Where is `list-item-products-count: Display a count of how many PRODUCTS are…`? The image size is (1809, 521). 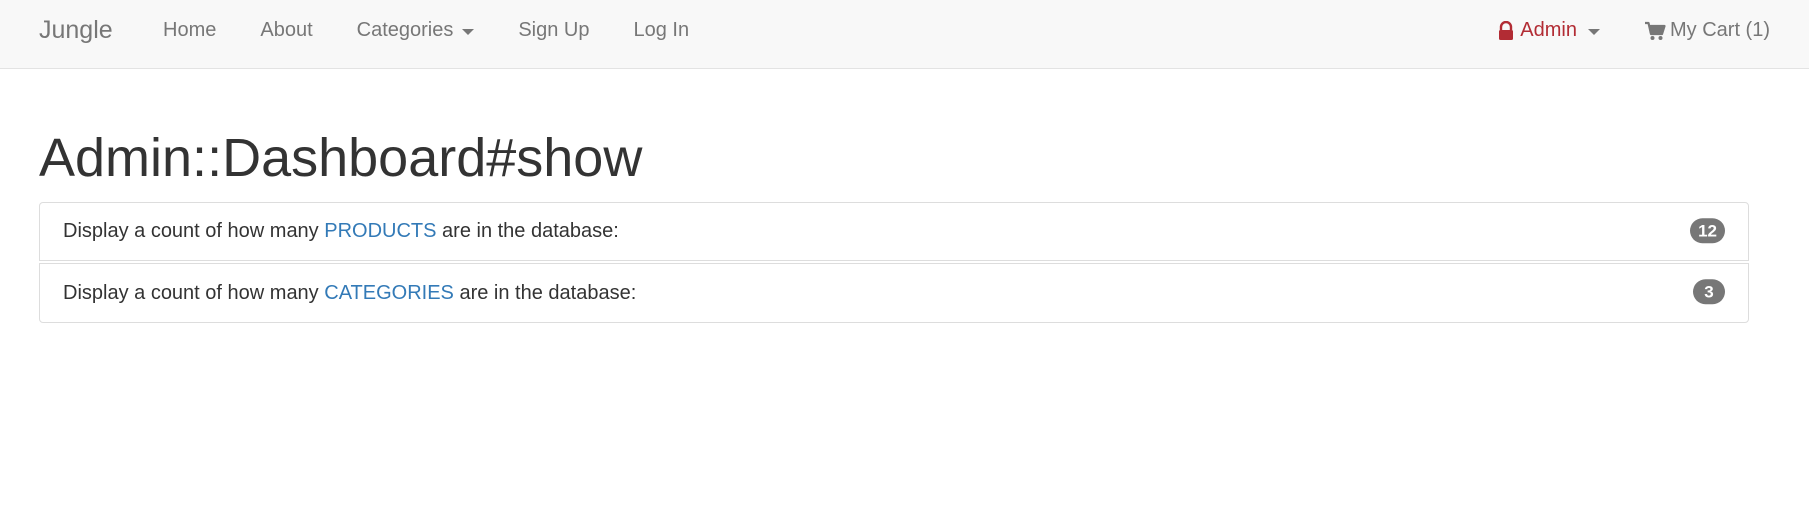
list-item-products-count: Display a count of how many PRODUCTS are… is located at coordinates (894, 231).